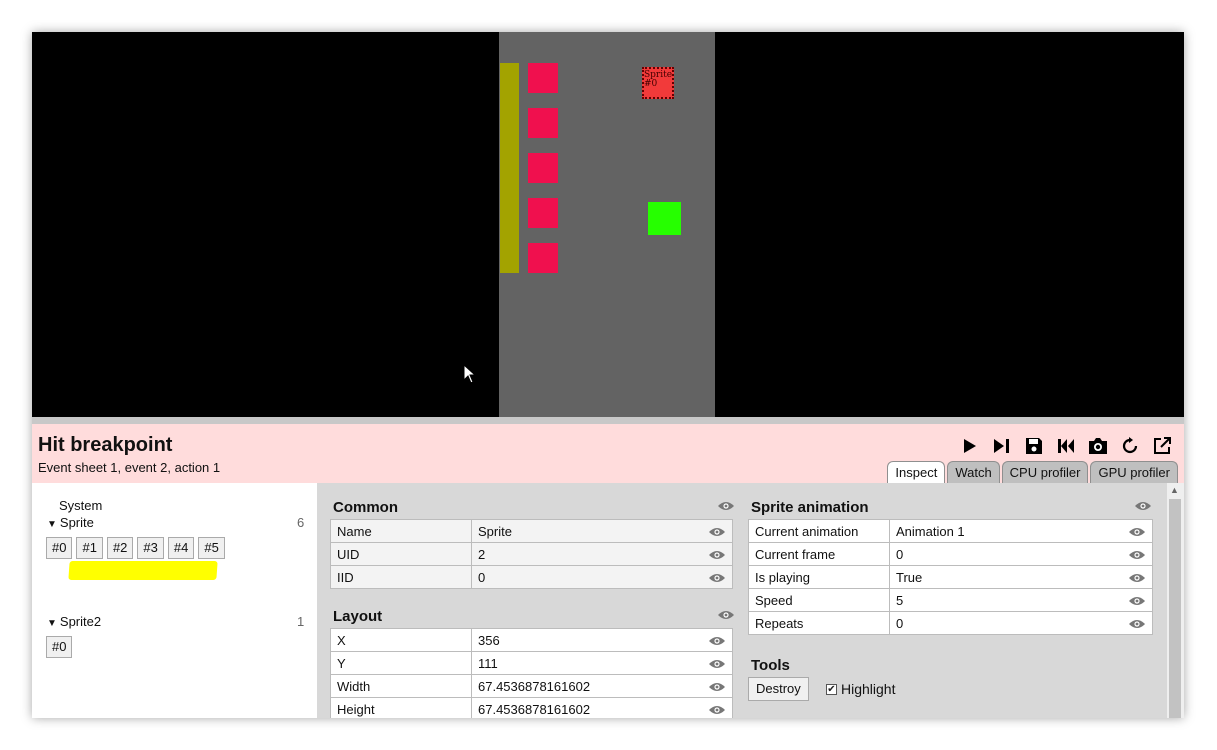 The width and height of the screenshot is (1217, 750). Describe the element at coordinates (602, 663) in the screenshot. I see `property-value: 111` at that location.